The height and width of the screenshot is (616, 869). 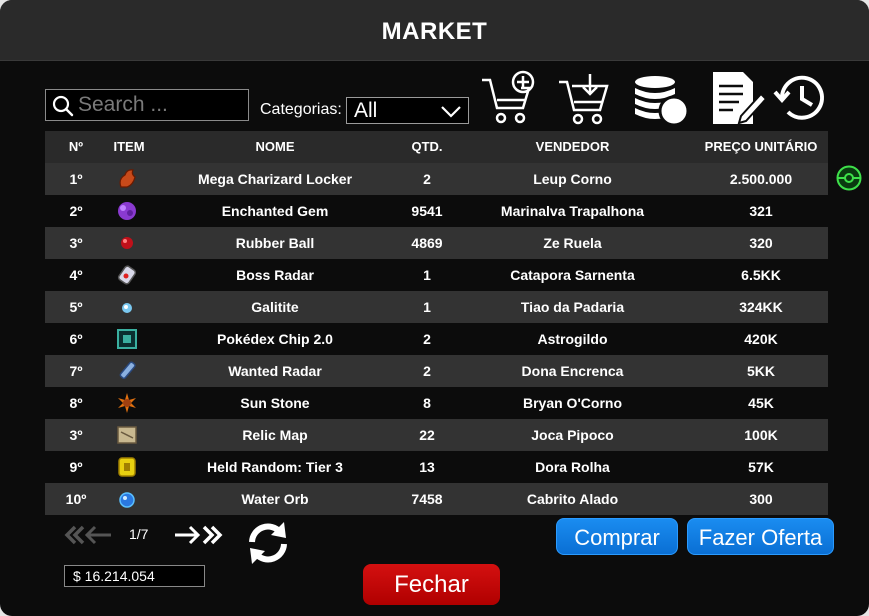 I want to click on table-row: 5º Galitite 1 Tiao da Padaria 324KK, so click(x=436, y=307).